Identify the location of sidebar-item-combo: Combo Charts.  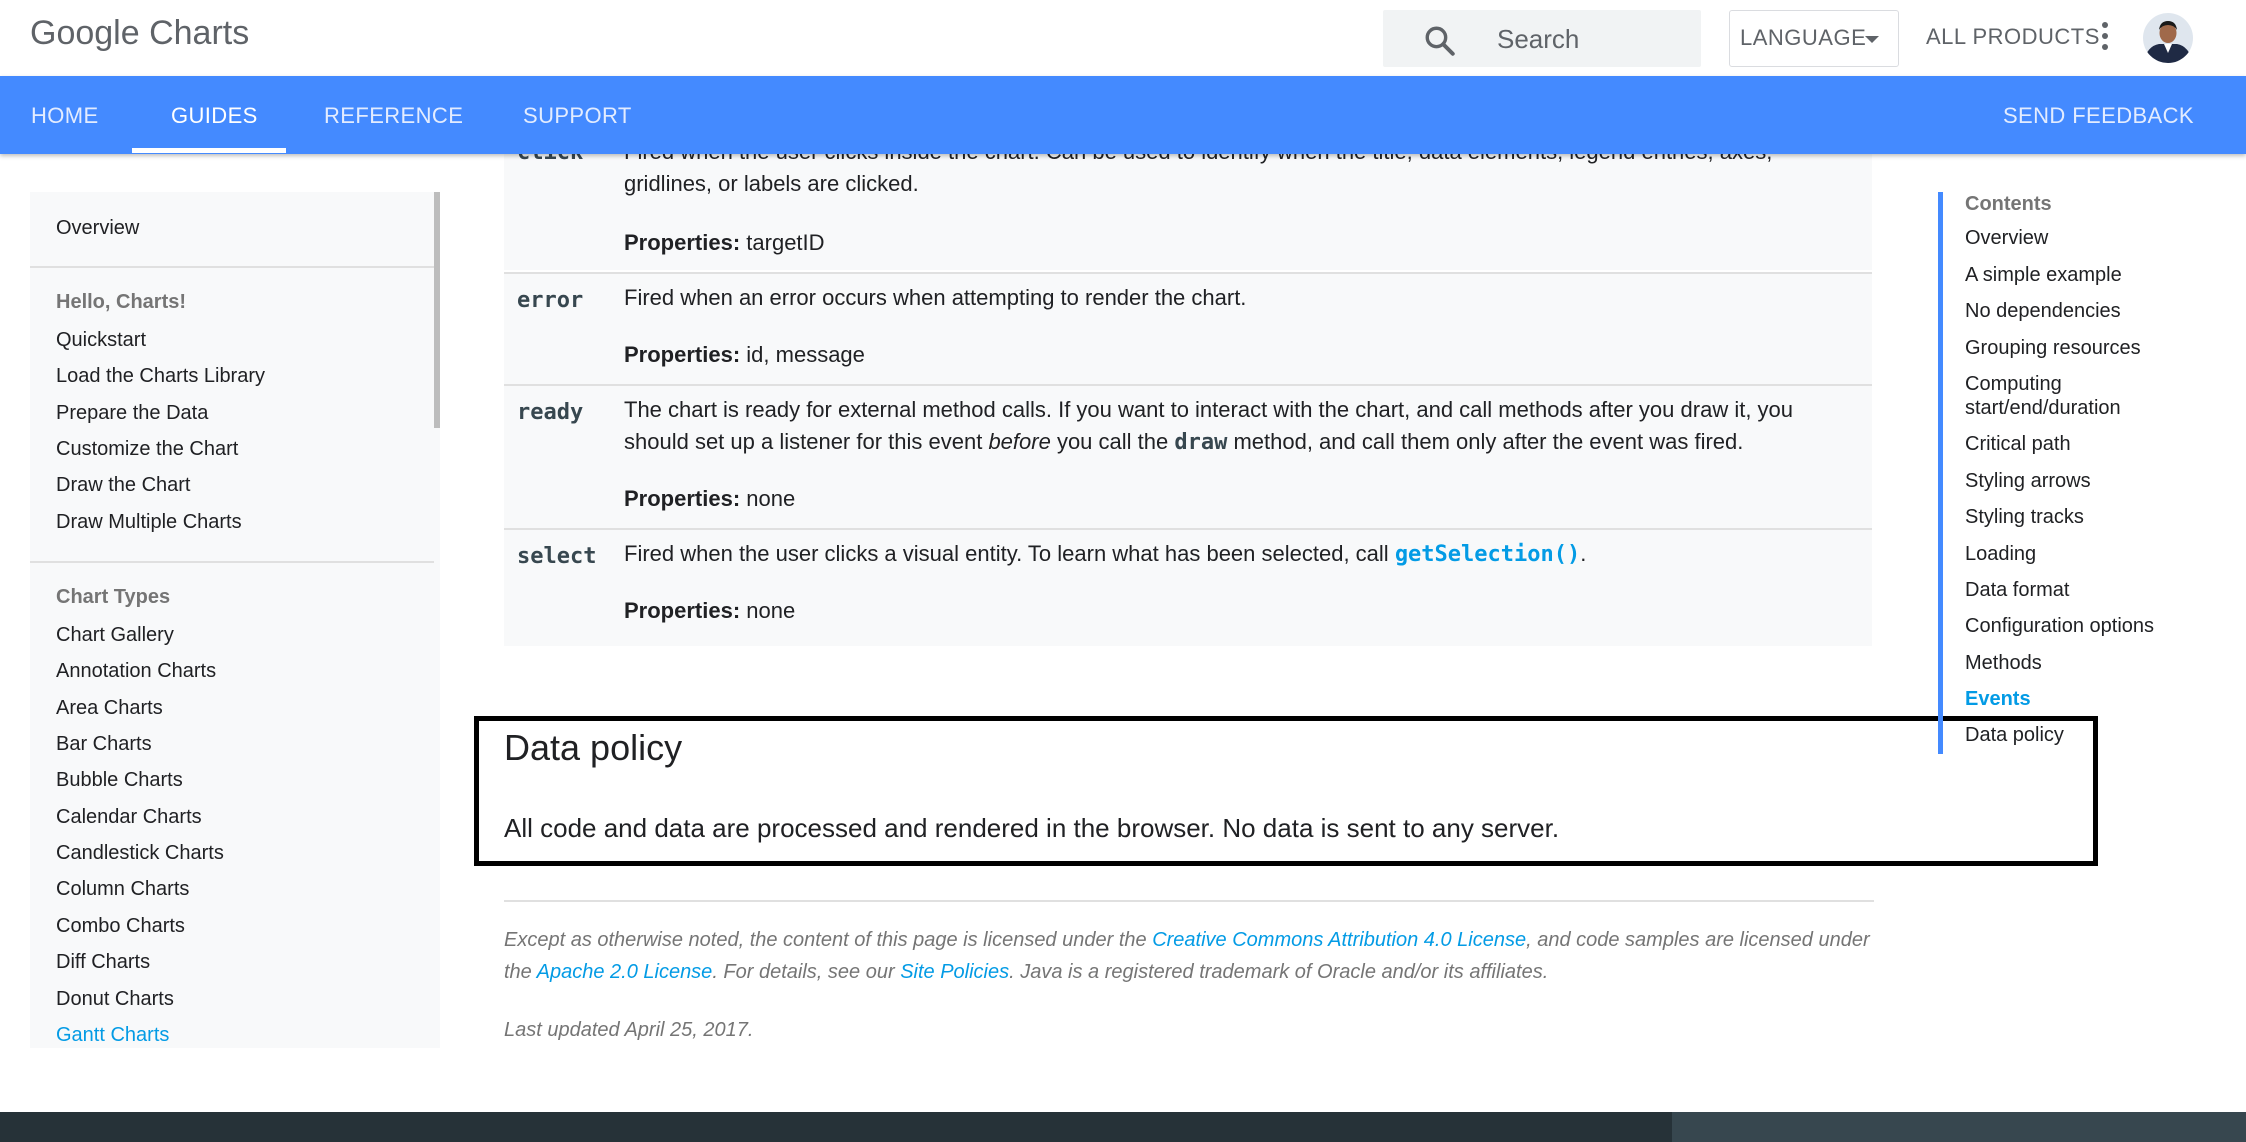
(120, 926).